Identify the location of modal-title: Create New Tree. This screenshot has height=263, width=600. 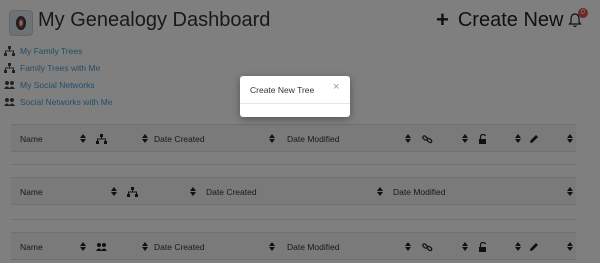
(282, 90).